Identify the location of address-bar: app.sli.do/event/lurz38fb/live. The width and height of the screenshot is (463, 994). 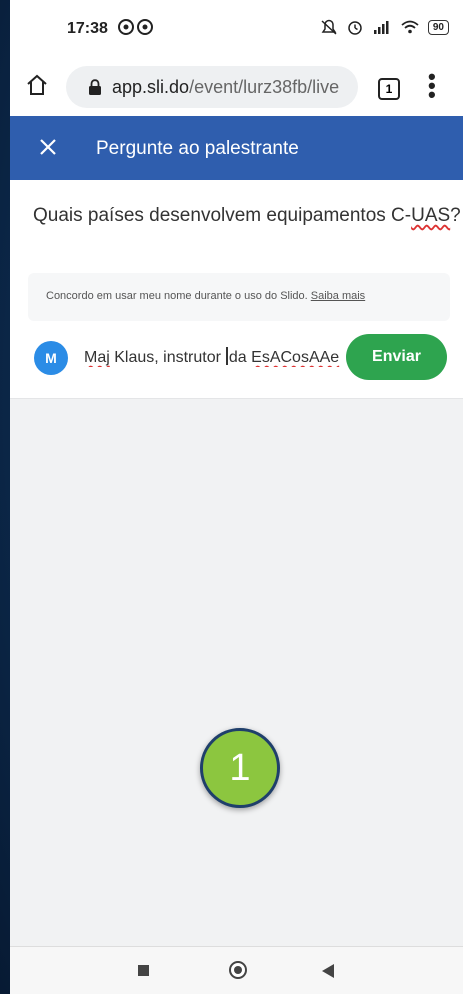
(212, 87).